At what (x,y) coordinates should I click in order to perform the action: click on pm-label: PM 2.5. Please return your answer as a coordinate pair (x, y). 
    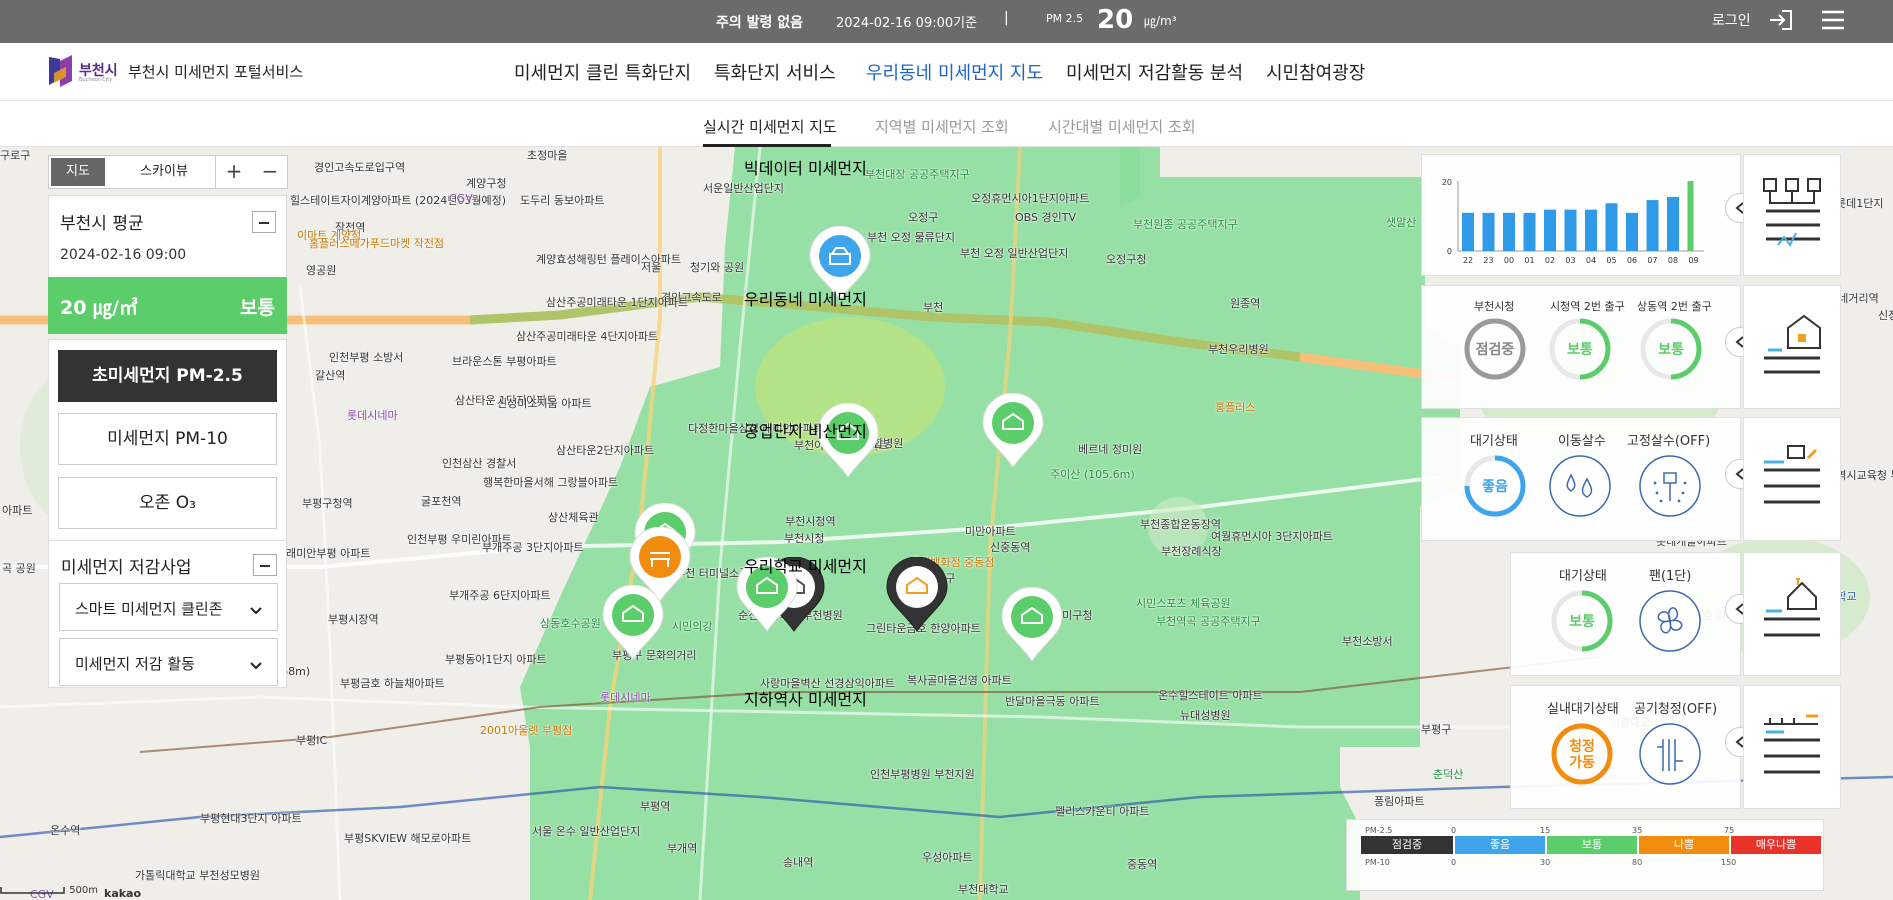
    Looking at the image, I should click on (1065, 18).